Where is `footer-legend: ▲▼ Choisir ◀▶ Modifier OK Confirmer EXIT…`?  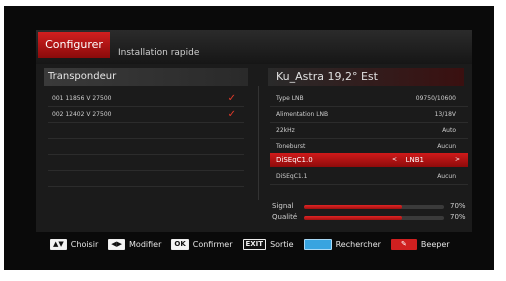 footer-legend: ▲▼ Choisir ◀▶ Modifier OK Confirmer EXIT… is located at coordinates (253, 244).